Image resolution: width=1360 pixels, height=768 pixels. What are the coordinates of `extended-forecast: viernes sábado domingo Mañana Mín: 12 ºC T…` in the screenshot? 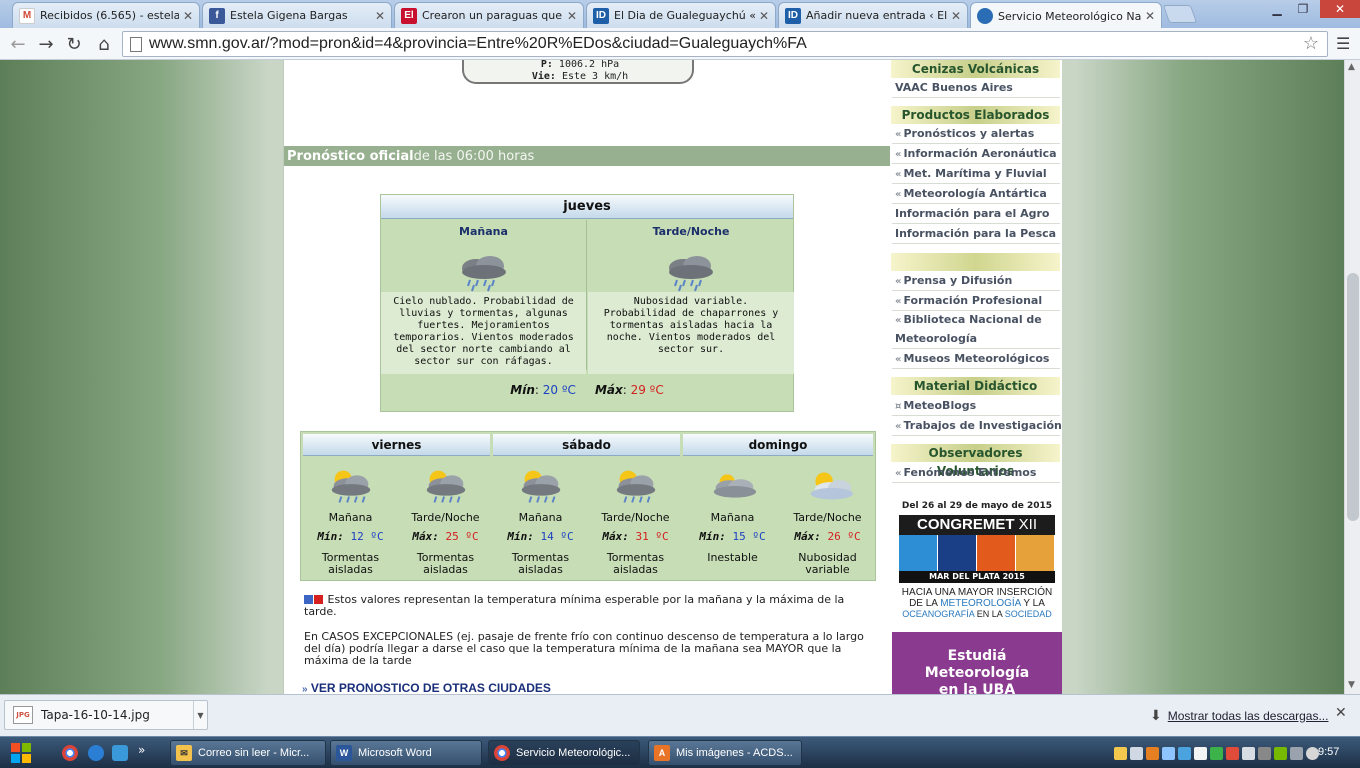 It's located at (588, 506).